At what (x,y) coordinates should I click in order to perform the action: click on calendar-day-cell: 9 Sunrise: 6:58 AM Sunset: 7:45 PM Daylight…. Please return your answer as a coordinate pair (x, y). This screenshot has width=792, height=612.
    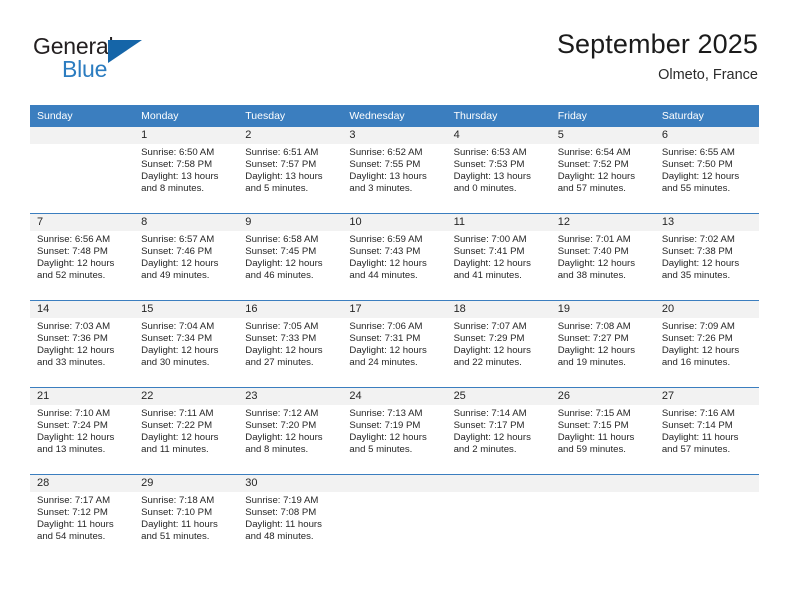
    Looking at the image, I should click on (290, 257).